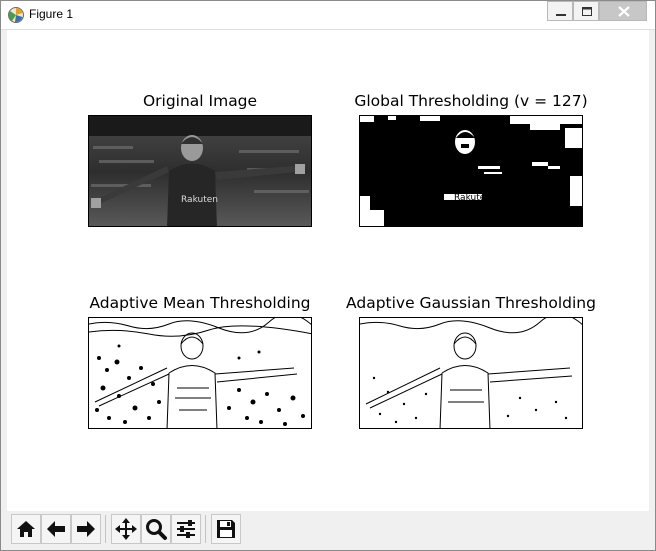  I want to click on close-icon, so click(624, 11).